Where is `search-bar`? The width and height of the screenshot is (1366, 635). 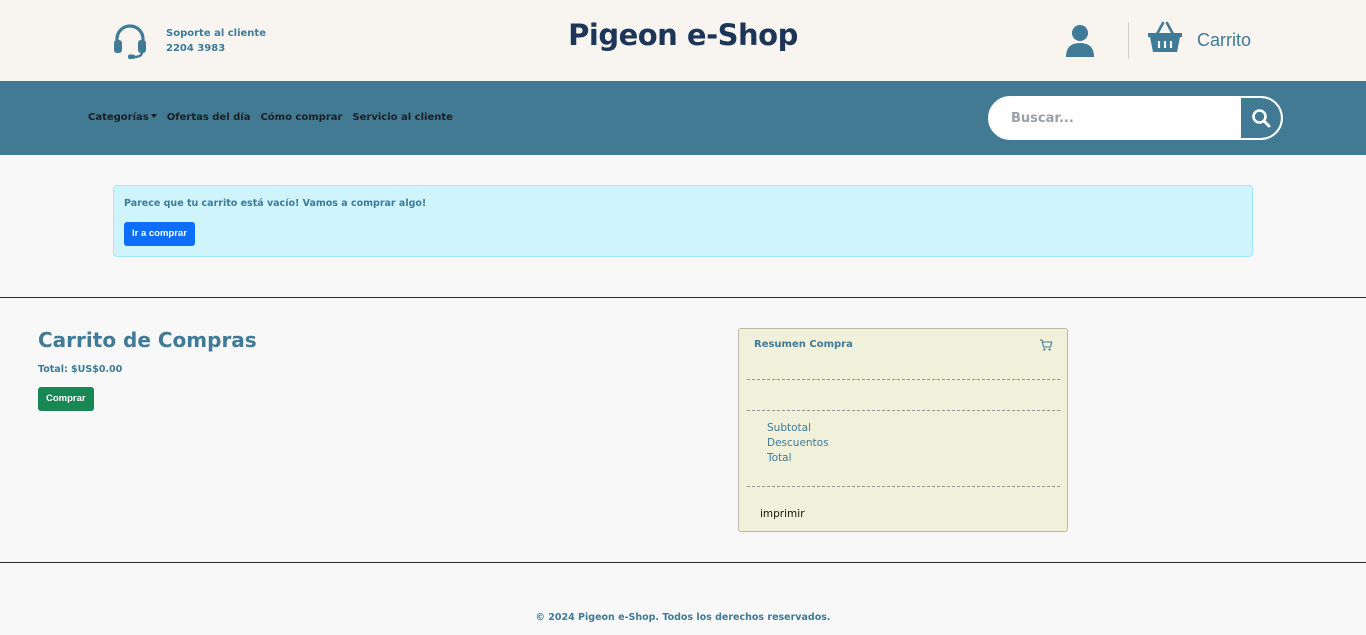 search-bar is located at coordinates (1135, 118).